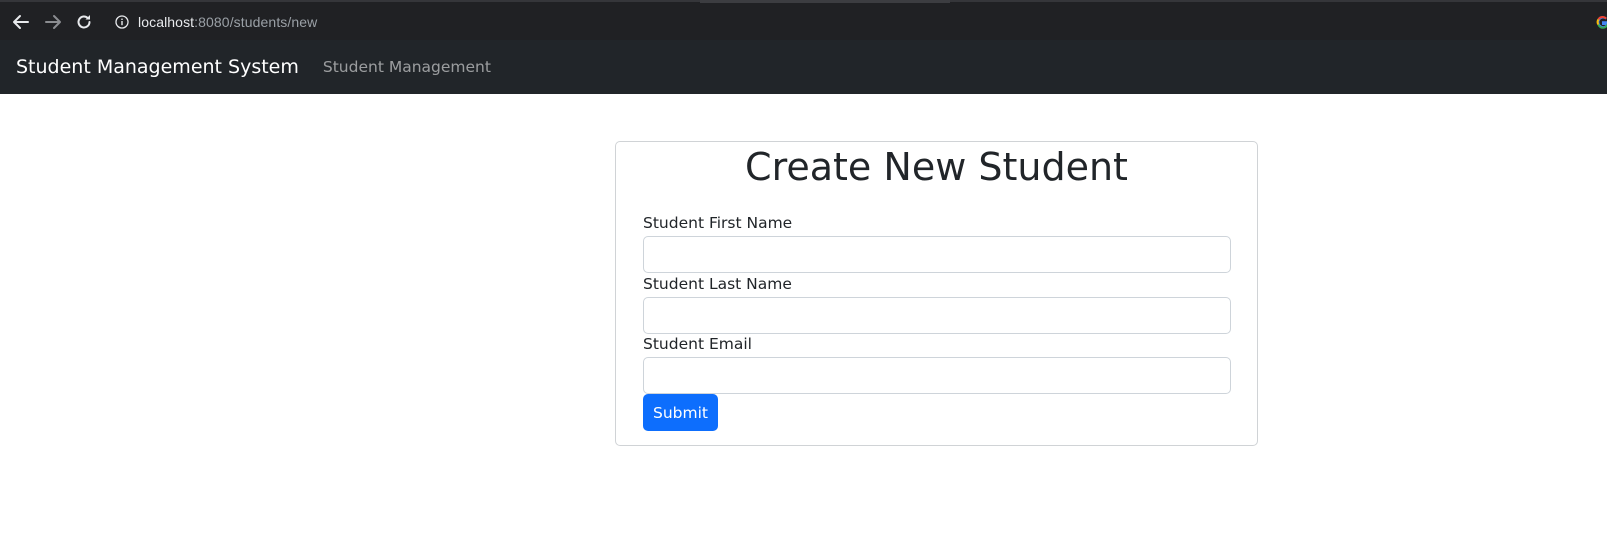  I want to click on url-path: :8080/students/new, so click(256, 22).